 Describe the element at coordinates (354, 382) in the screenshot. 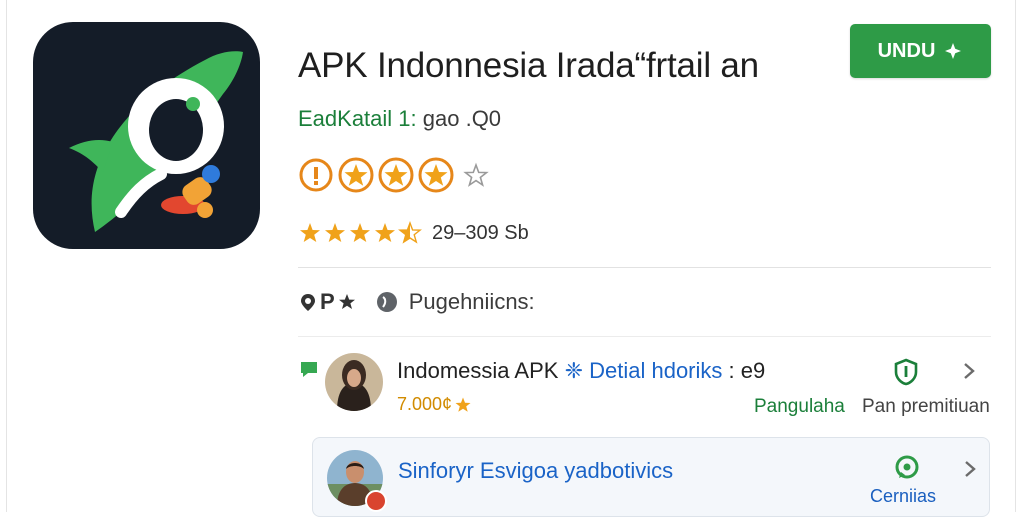

I see `avatar` at that location.